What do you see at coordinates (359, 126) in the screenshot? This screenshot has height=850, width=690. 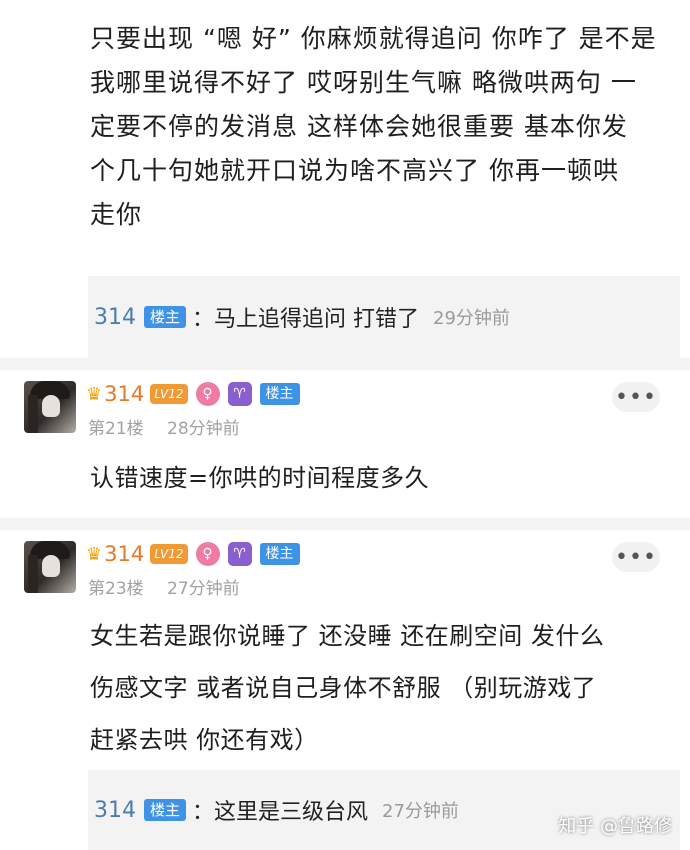 I see `post-line: 定要不停的发消息 这样体会她很重要 基本你发` at bounding box center [359, 126].